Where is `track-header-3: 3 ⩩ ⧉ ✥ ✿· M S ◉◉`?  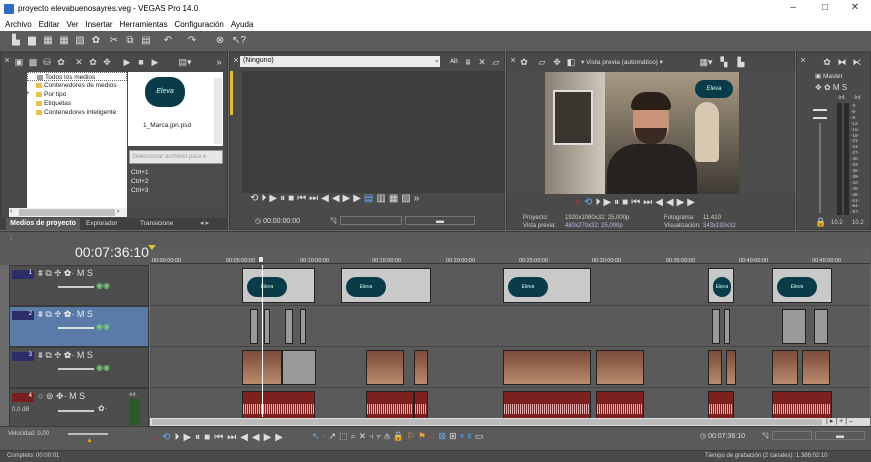
track-header-3: 3 ⩩ ⧉ ✥ ✿· M S ◉◉ is located at coordinates (79, 367).